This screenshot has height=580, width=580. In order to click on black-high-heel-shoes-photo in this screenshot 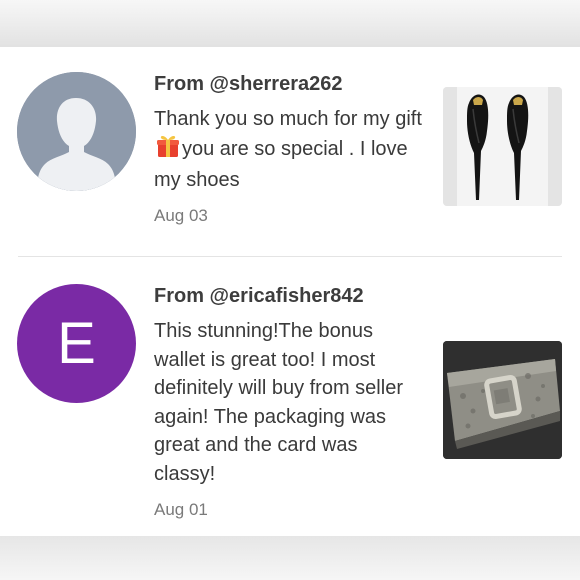, I will do `click(502, 146)`.